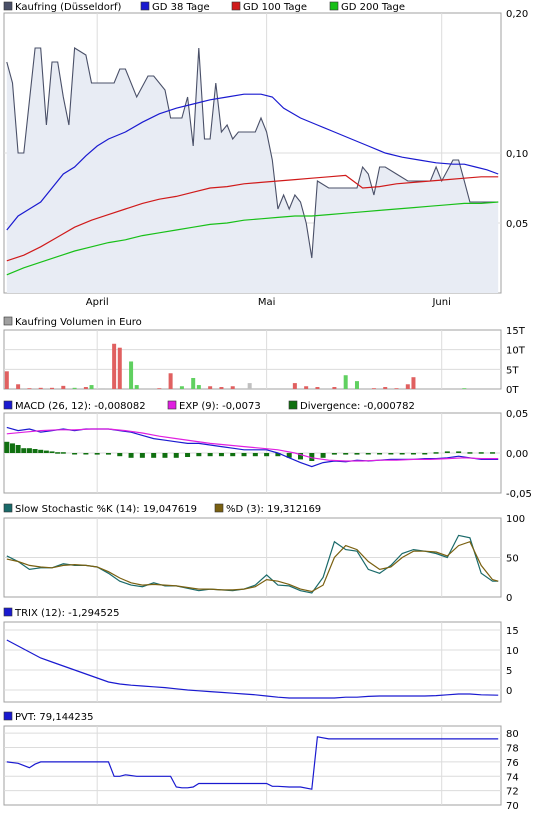  Describe the element at coordinates (512, 370) in the screenshot. I see `y-tick-label: 5T` at that location.